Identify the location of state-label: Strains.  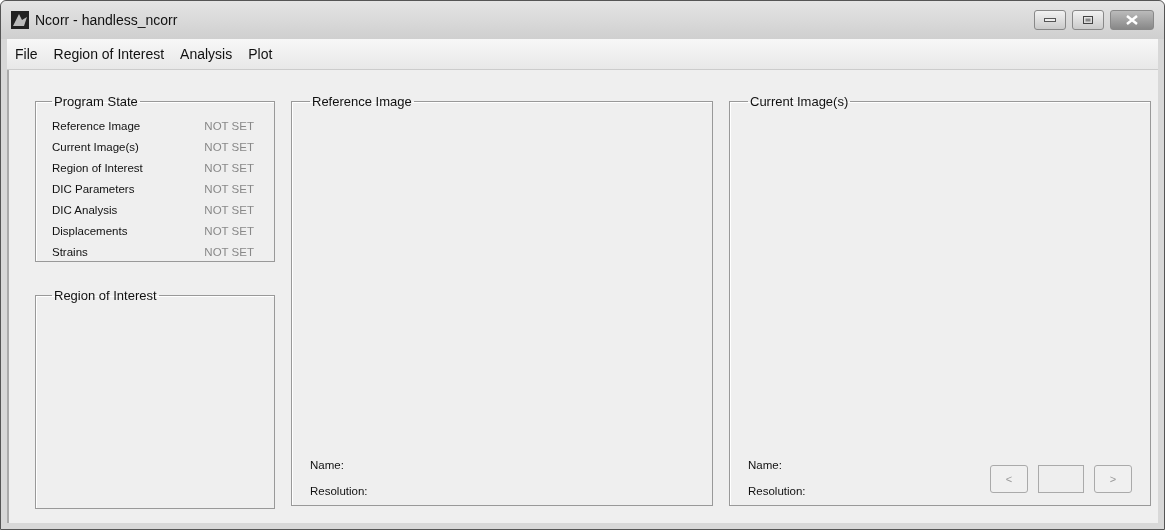
(70, 251).